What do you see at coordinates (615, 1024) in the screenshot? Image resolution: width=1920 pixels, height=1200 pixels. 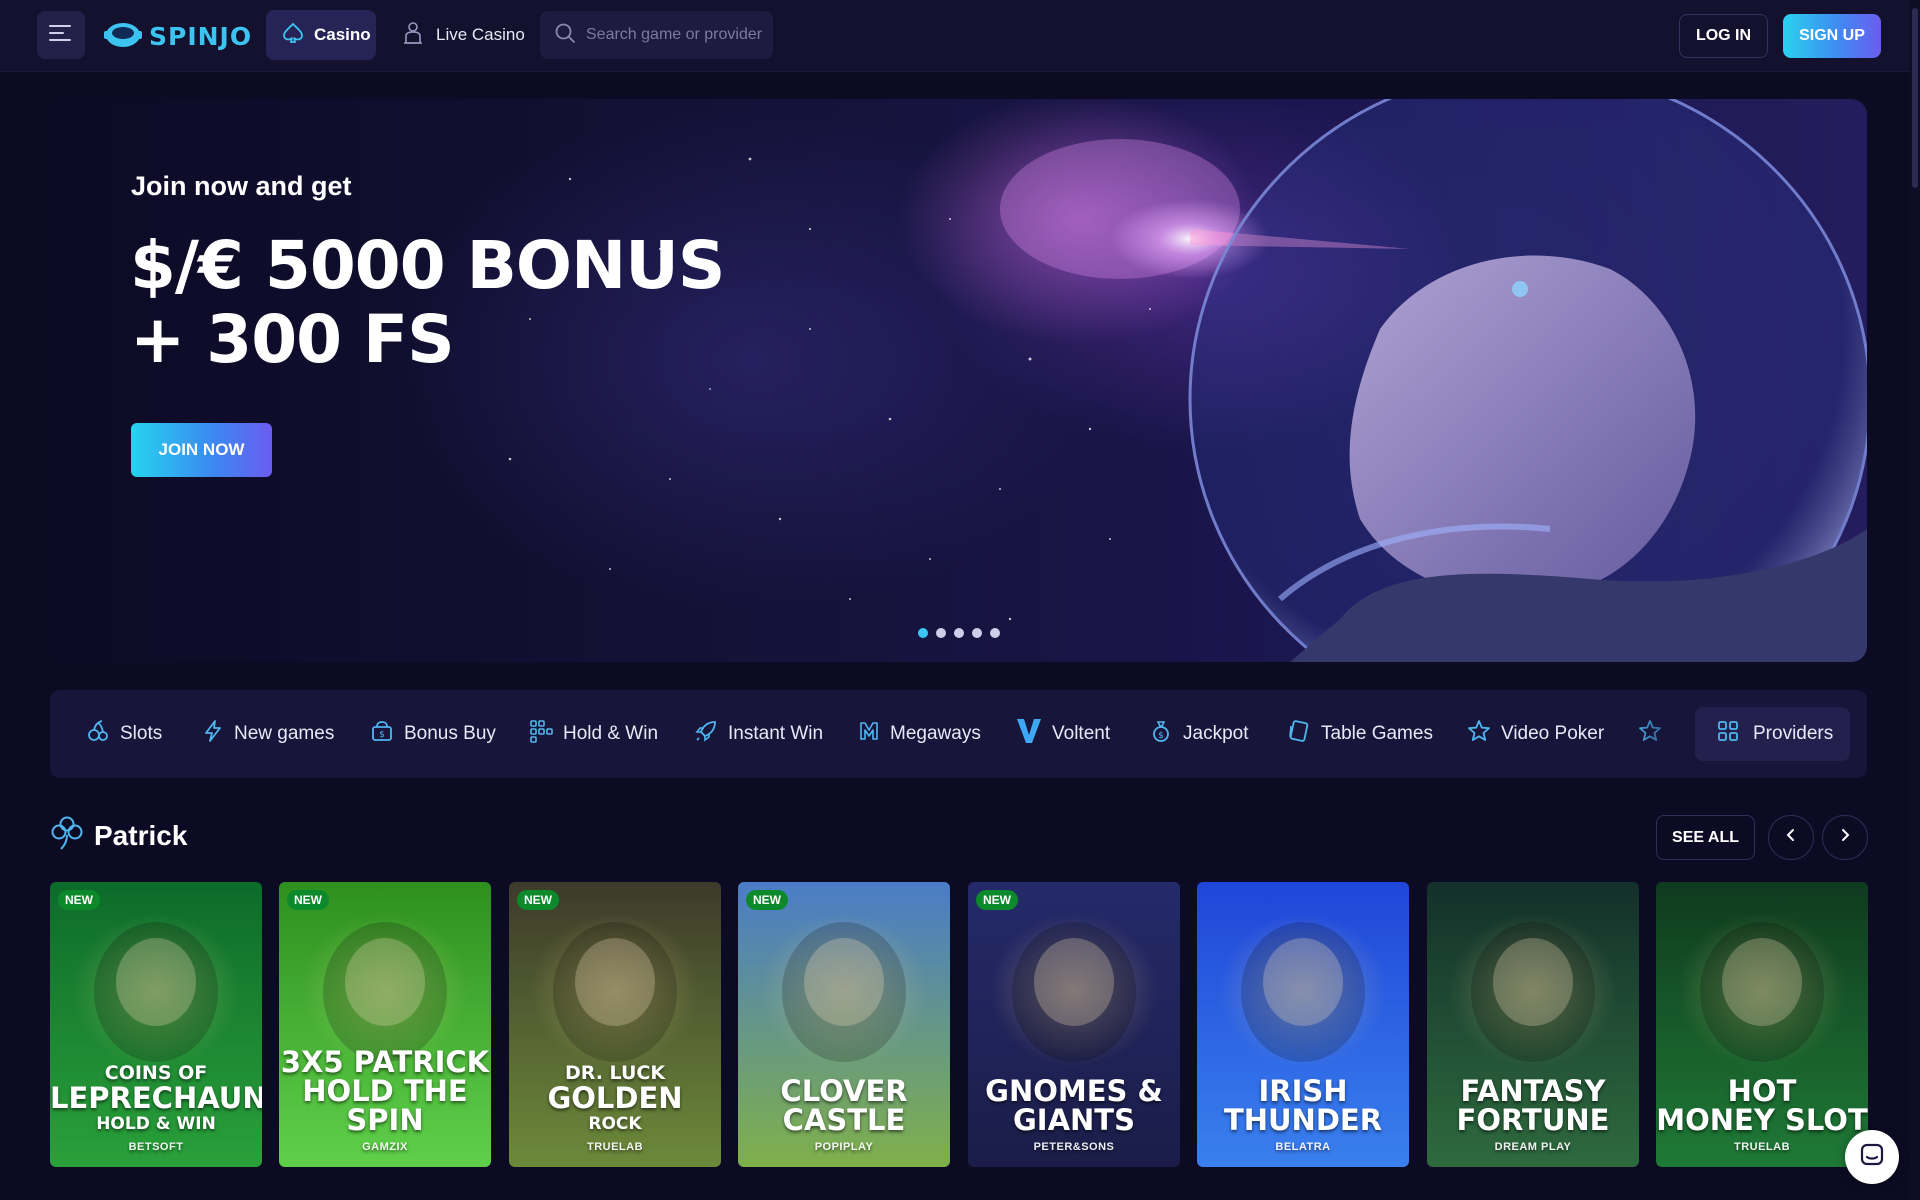 I see `game-card: NEW DR. LUCK GOLDEN ROCK TRUELAB` at bounding box center [615, 1024].